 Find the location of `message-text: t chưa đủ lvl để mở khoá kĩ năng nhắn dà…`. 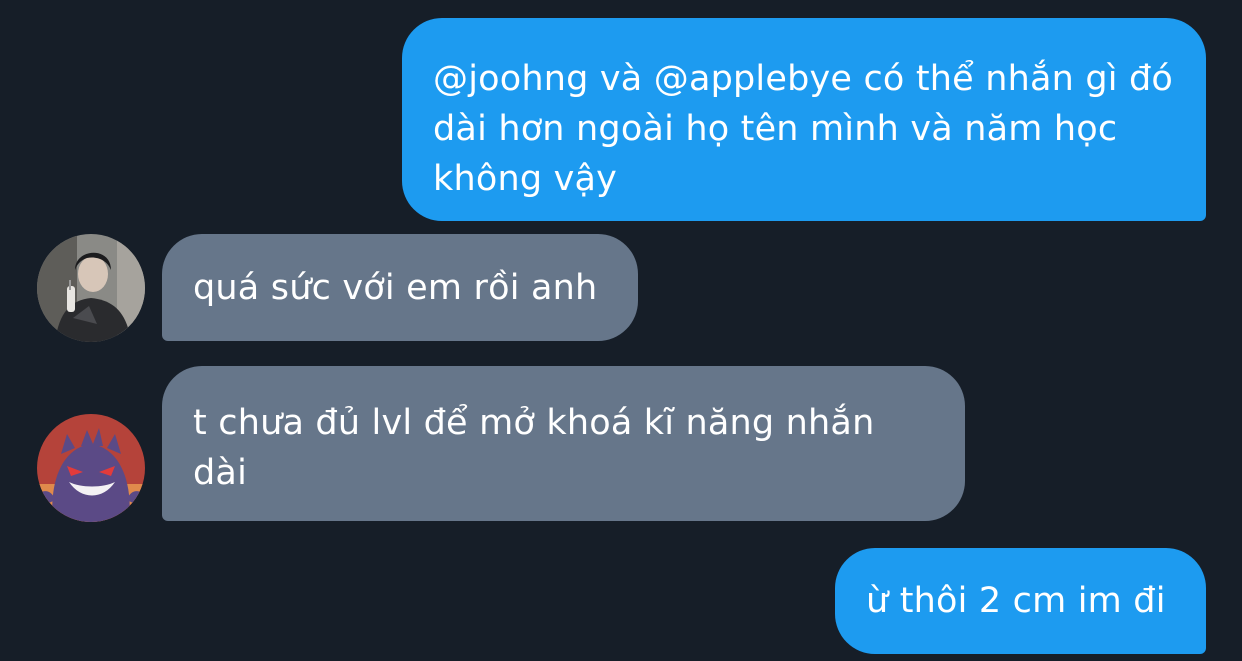

message-text: t chưa đủ lvl để mở khoá kĩ năng nhắn dà… is located at coordinates (534, 448).